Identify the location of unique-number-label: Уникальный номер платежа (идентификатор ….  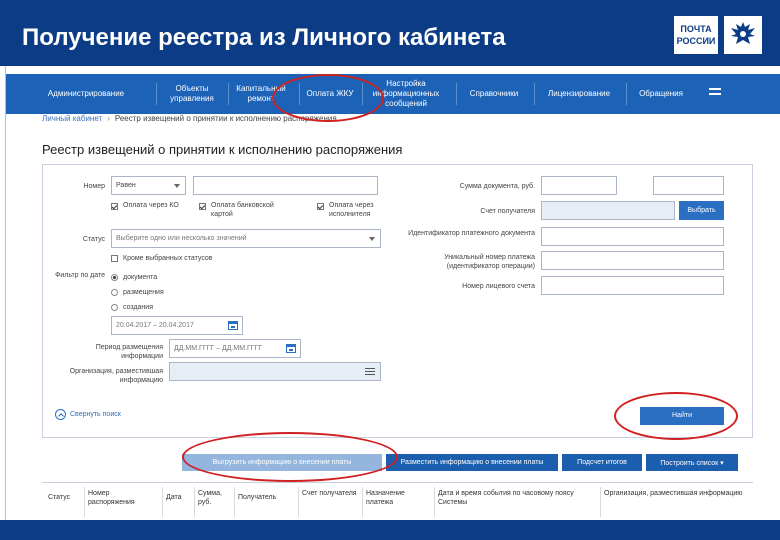
(489, 262).